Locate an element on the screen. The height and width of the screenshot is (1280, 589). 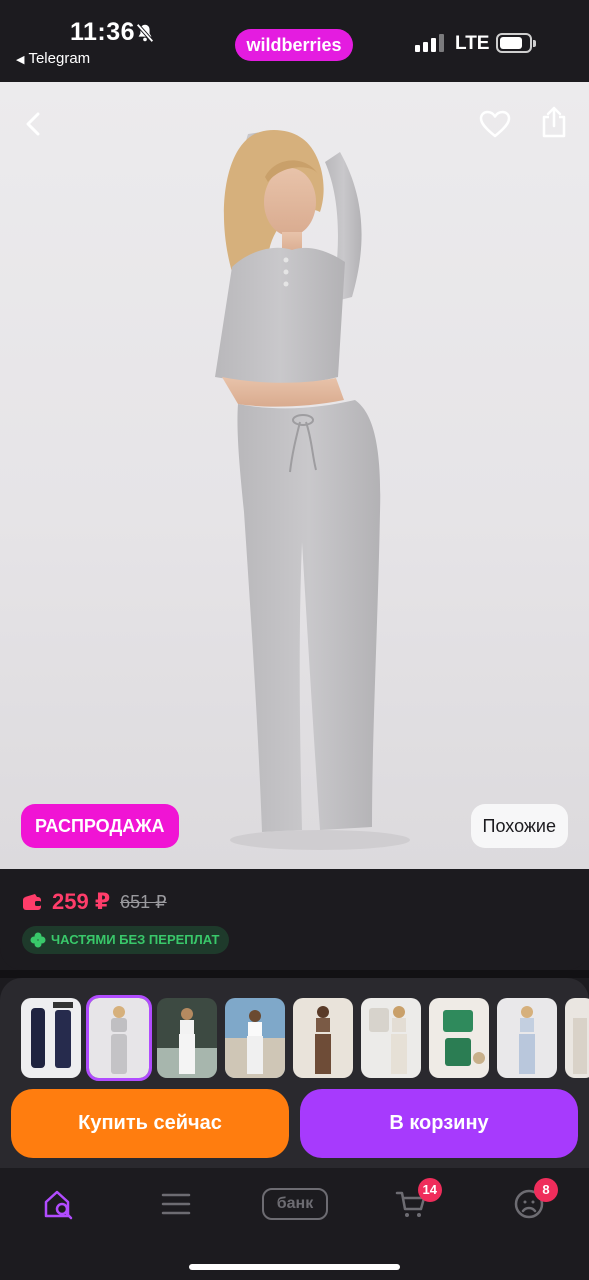
nav-home is located at coordinates (59, 1204).